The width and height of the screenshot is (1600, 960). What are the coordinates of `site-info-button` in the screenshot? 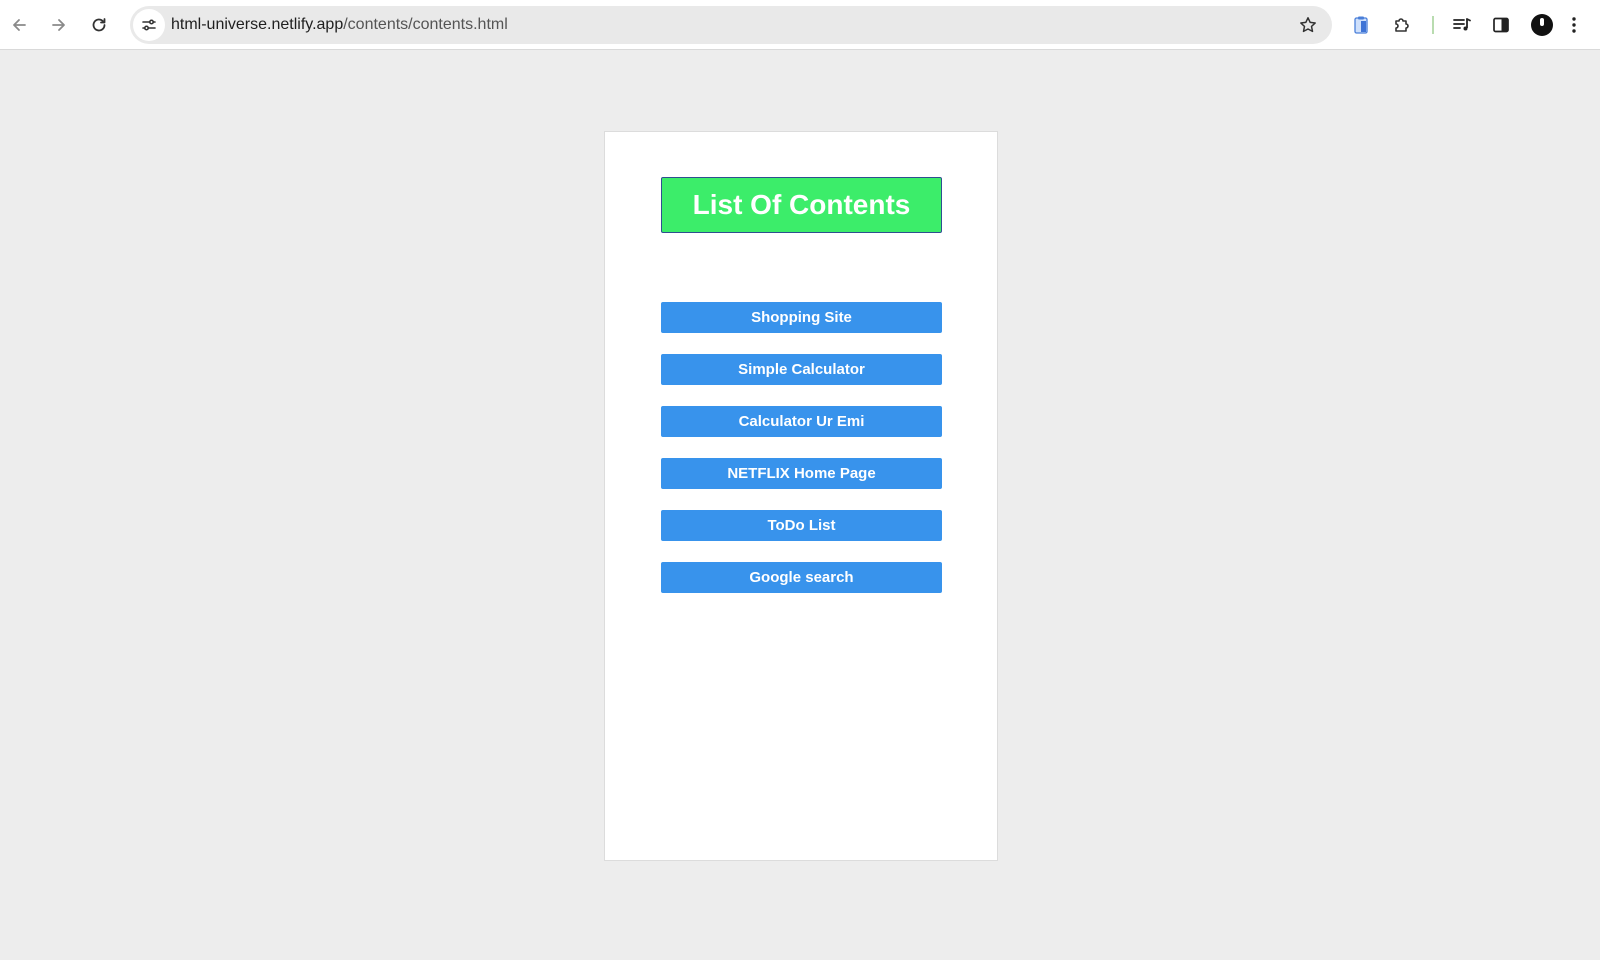 It's located at (149, 25).